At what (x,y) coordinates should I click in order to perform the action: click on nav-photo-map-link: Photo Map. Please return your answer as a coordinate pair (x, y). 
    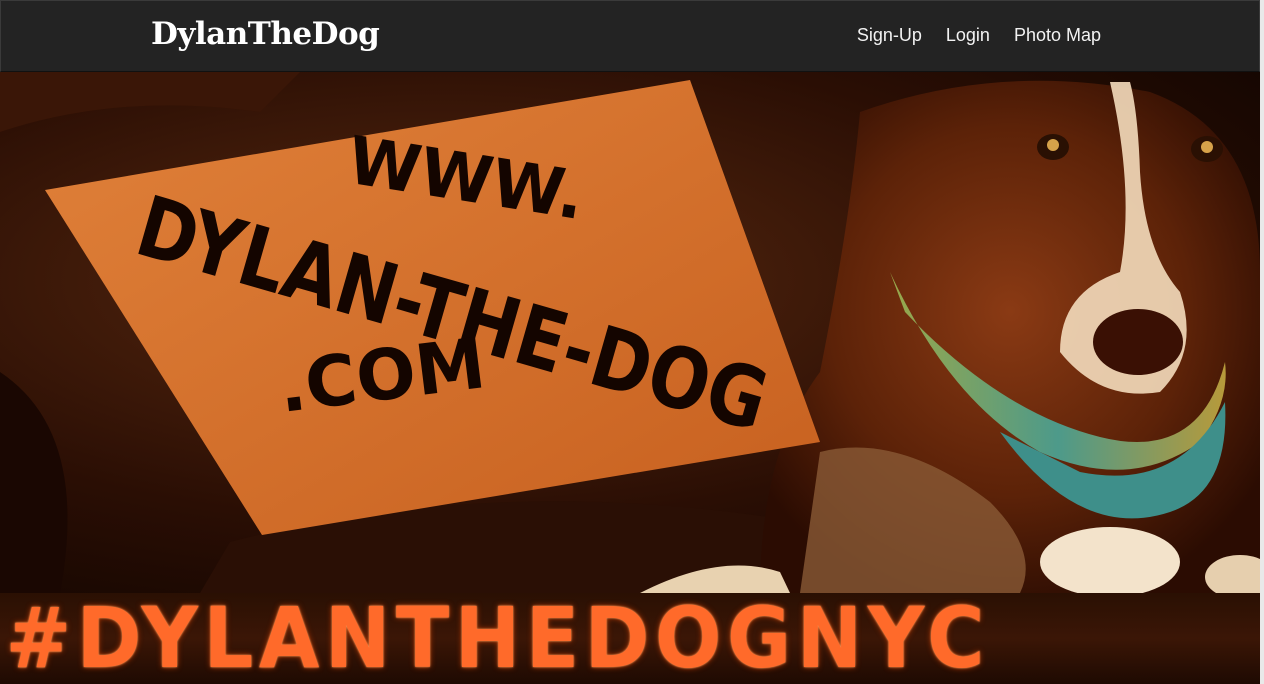
    Looking at the image, I should click on (1057, 35).